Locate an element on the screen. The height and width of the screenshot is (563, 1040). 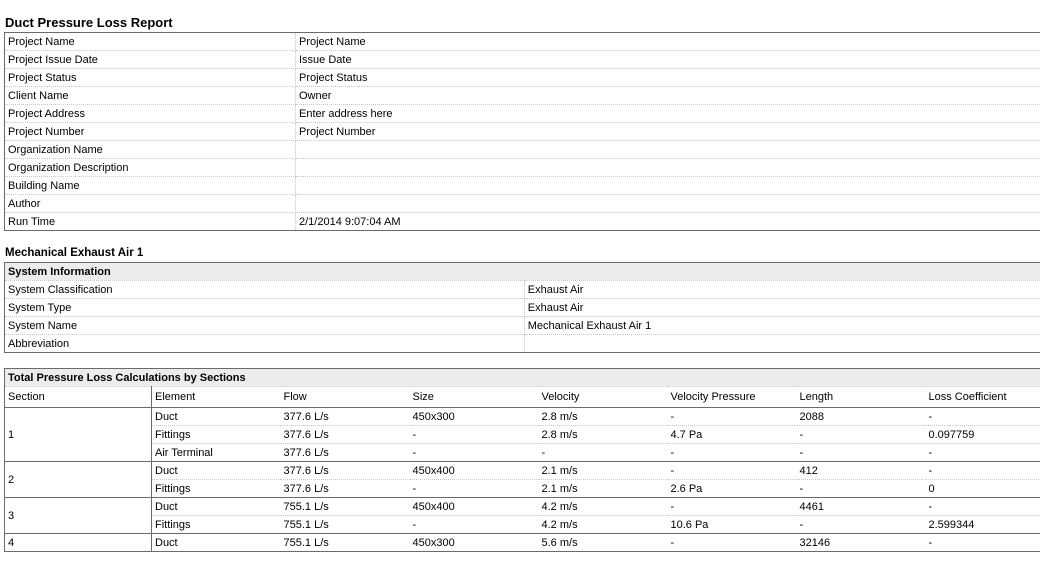
field-value: Enter address here is located at coordinates (667, 113).